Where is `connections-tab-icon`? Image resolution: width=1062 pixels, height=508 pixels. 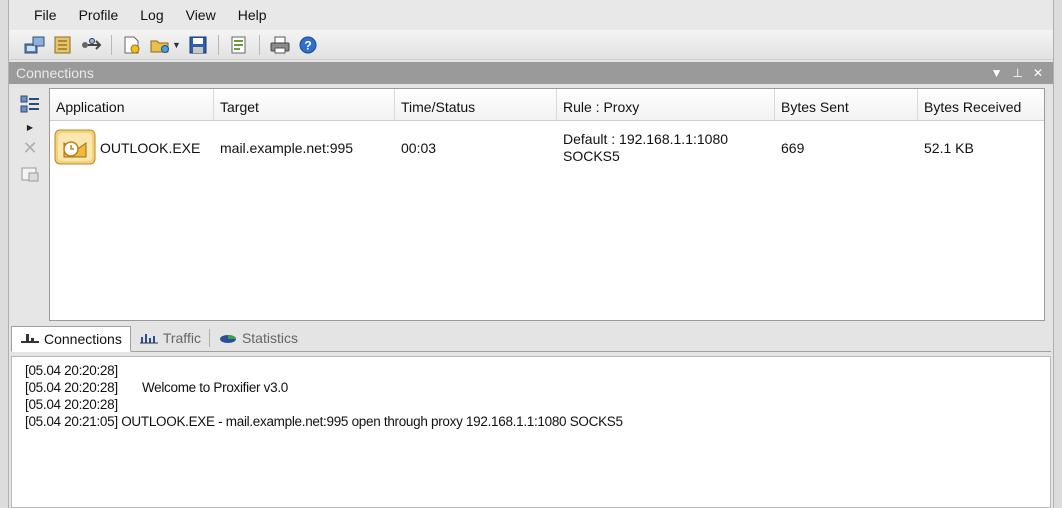
connections-tab-icon is located at coordinates (30, 338).